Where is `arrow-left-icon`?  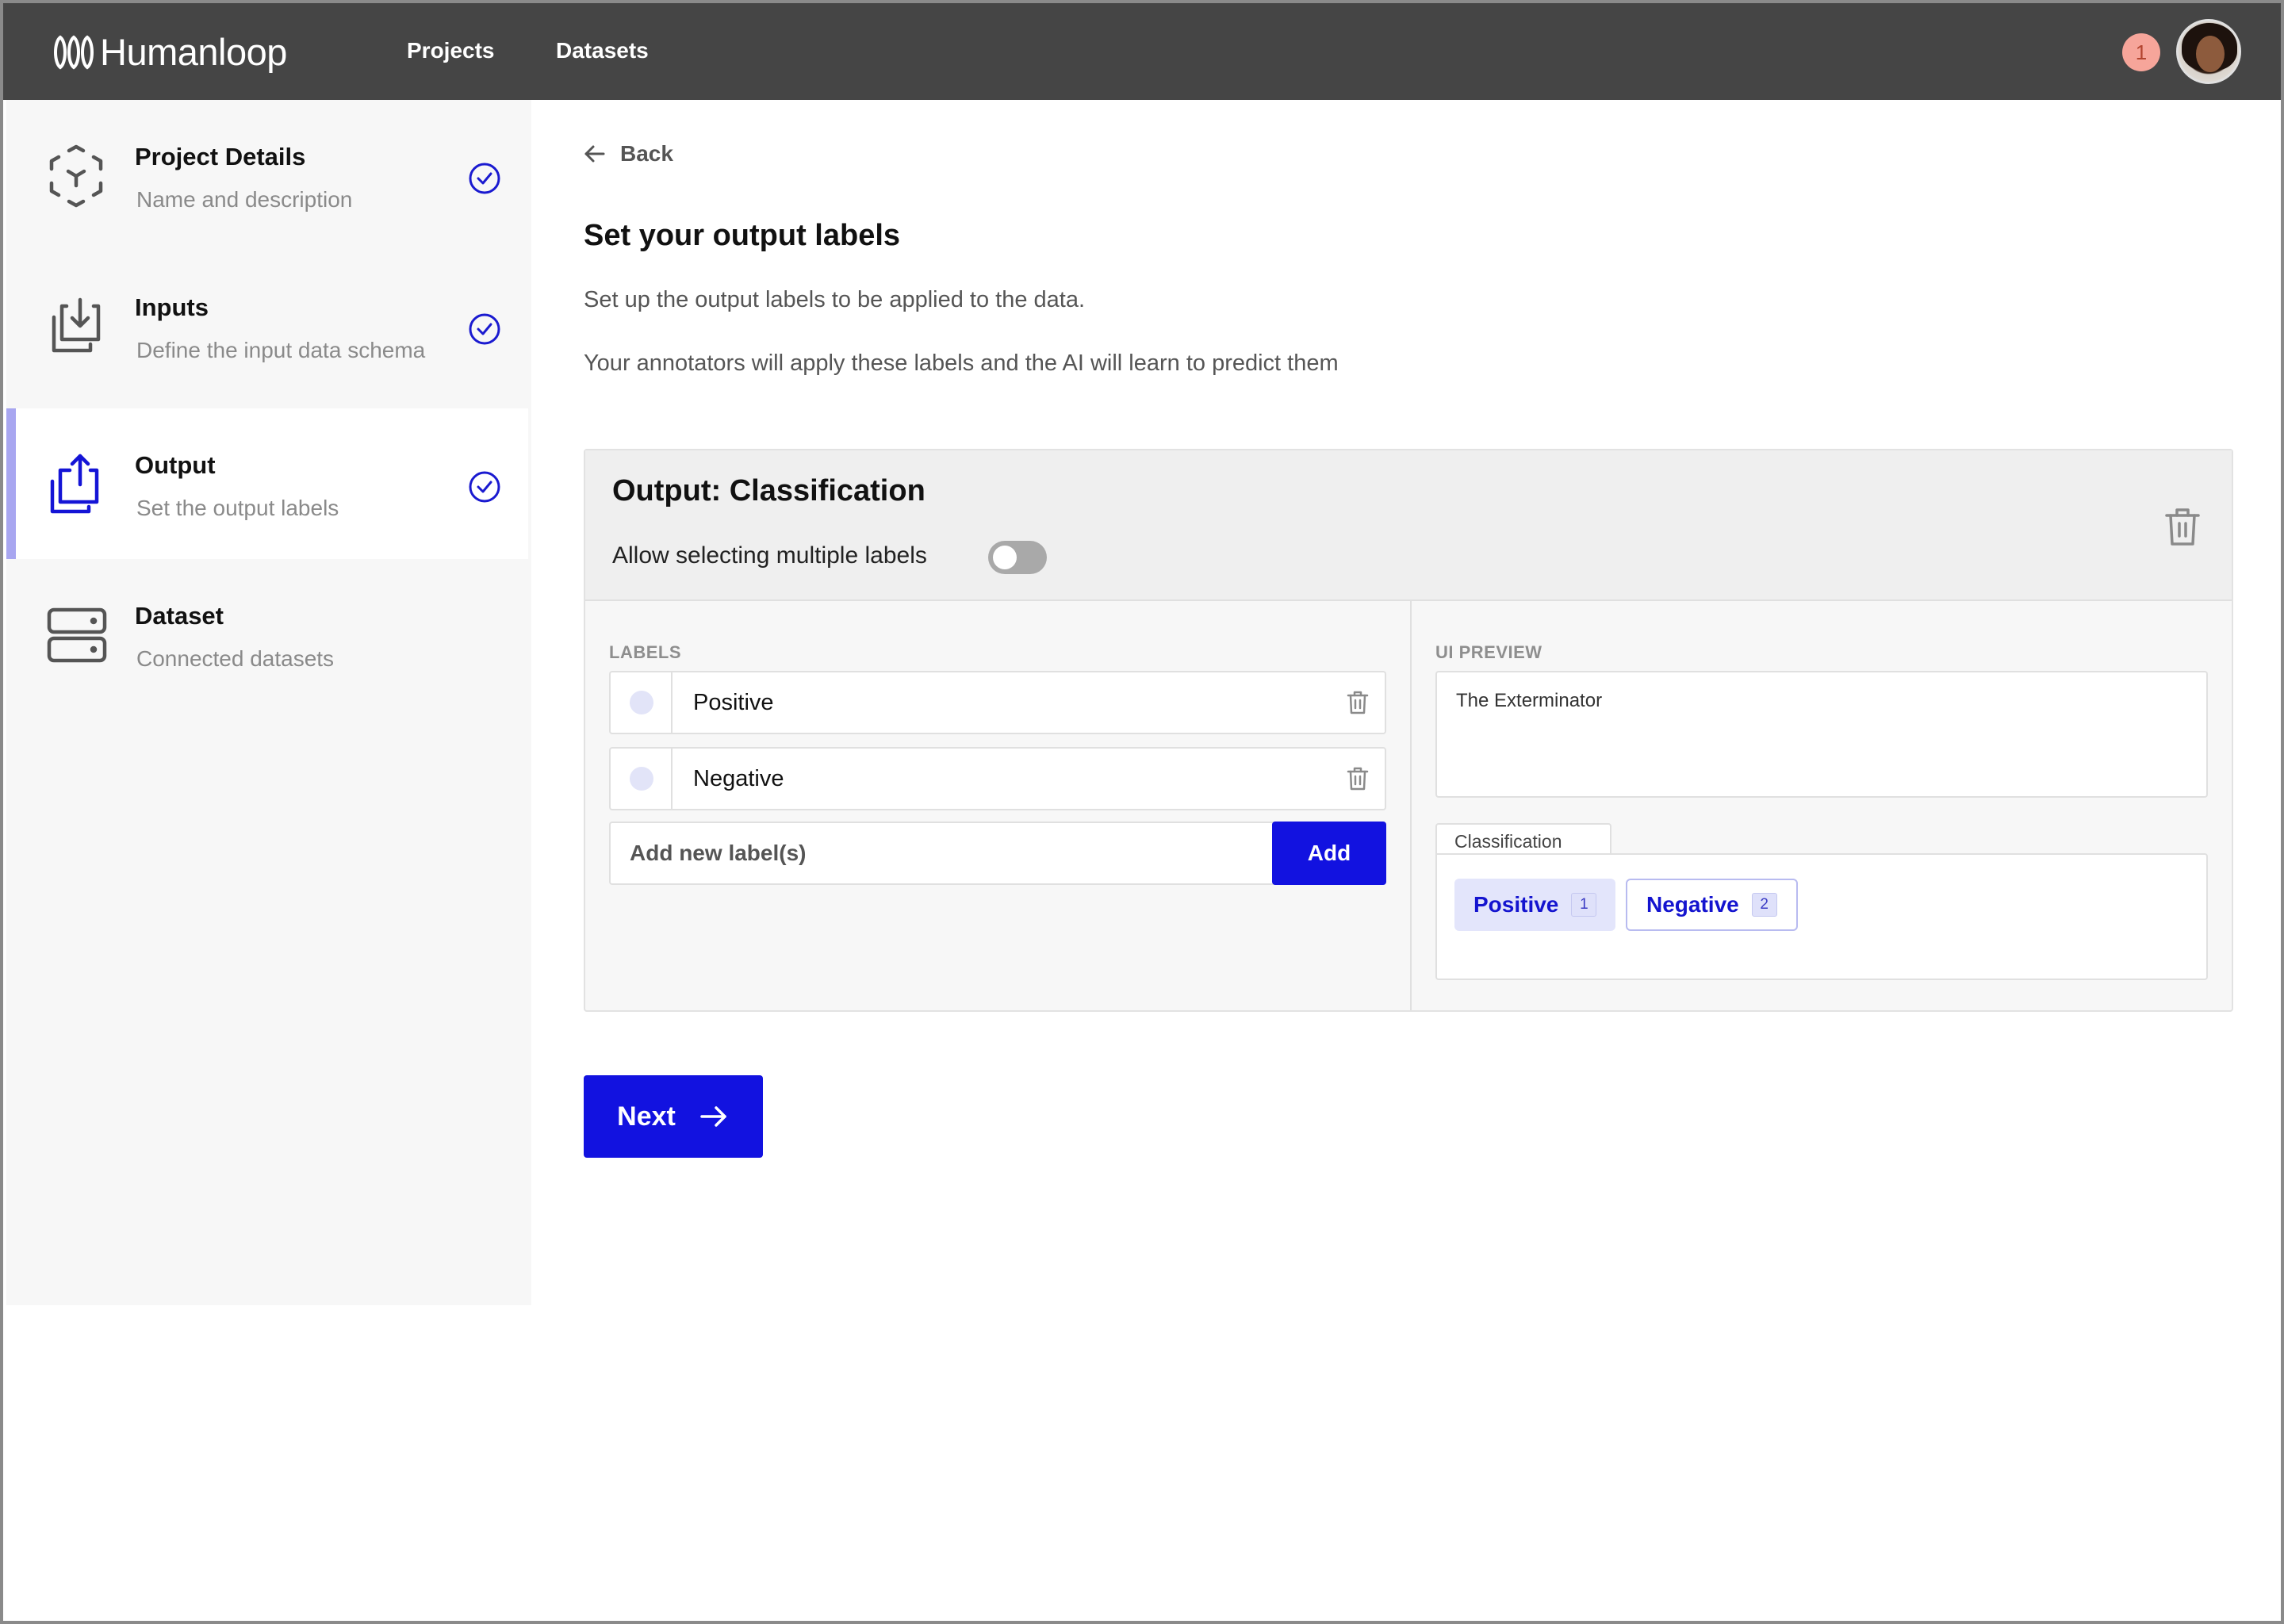 arrow-left-icon is located at coordinates (594, 154).